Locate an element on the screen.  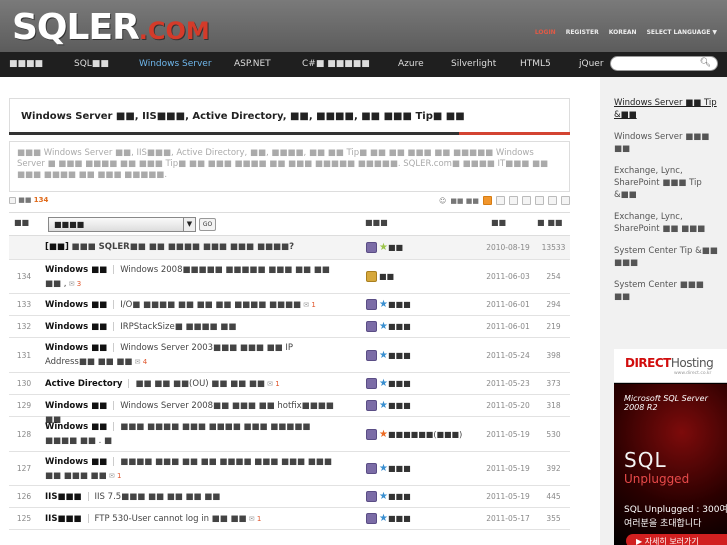
nav-item-html5: HTML5 is located at coordinates (535, 64).